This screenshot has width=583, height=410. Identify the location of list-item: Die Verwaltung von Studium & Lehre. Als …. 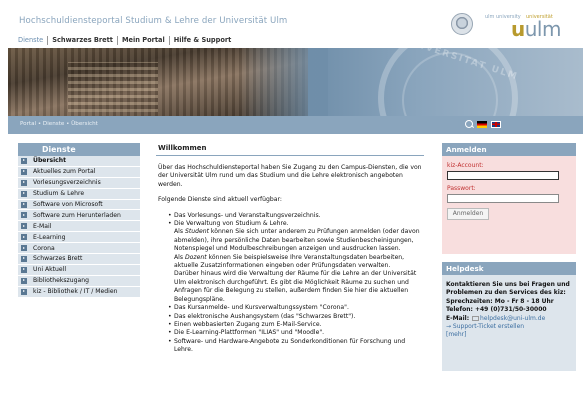
(295, 262).